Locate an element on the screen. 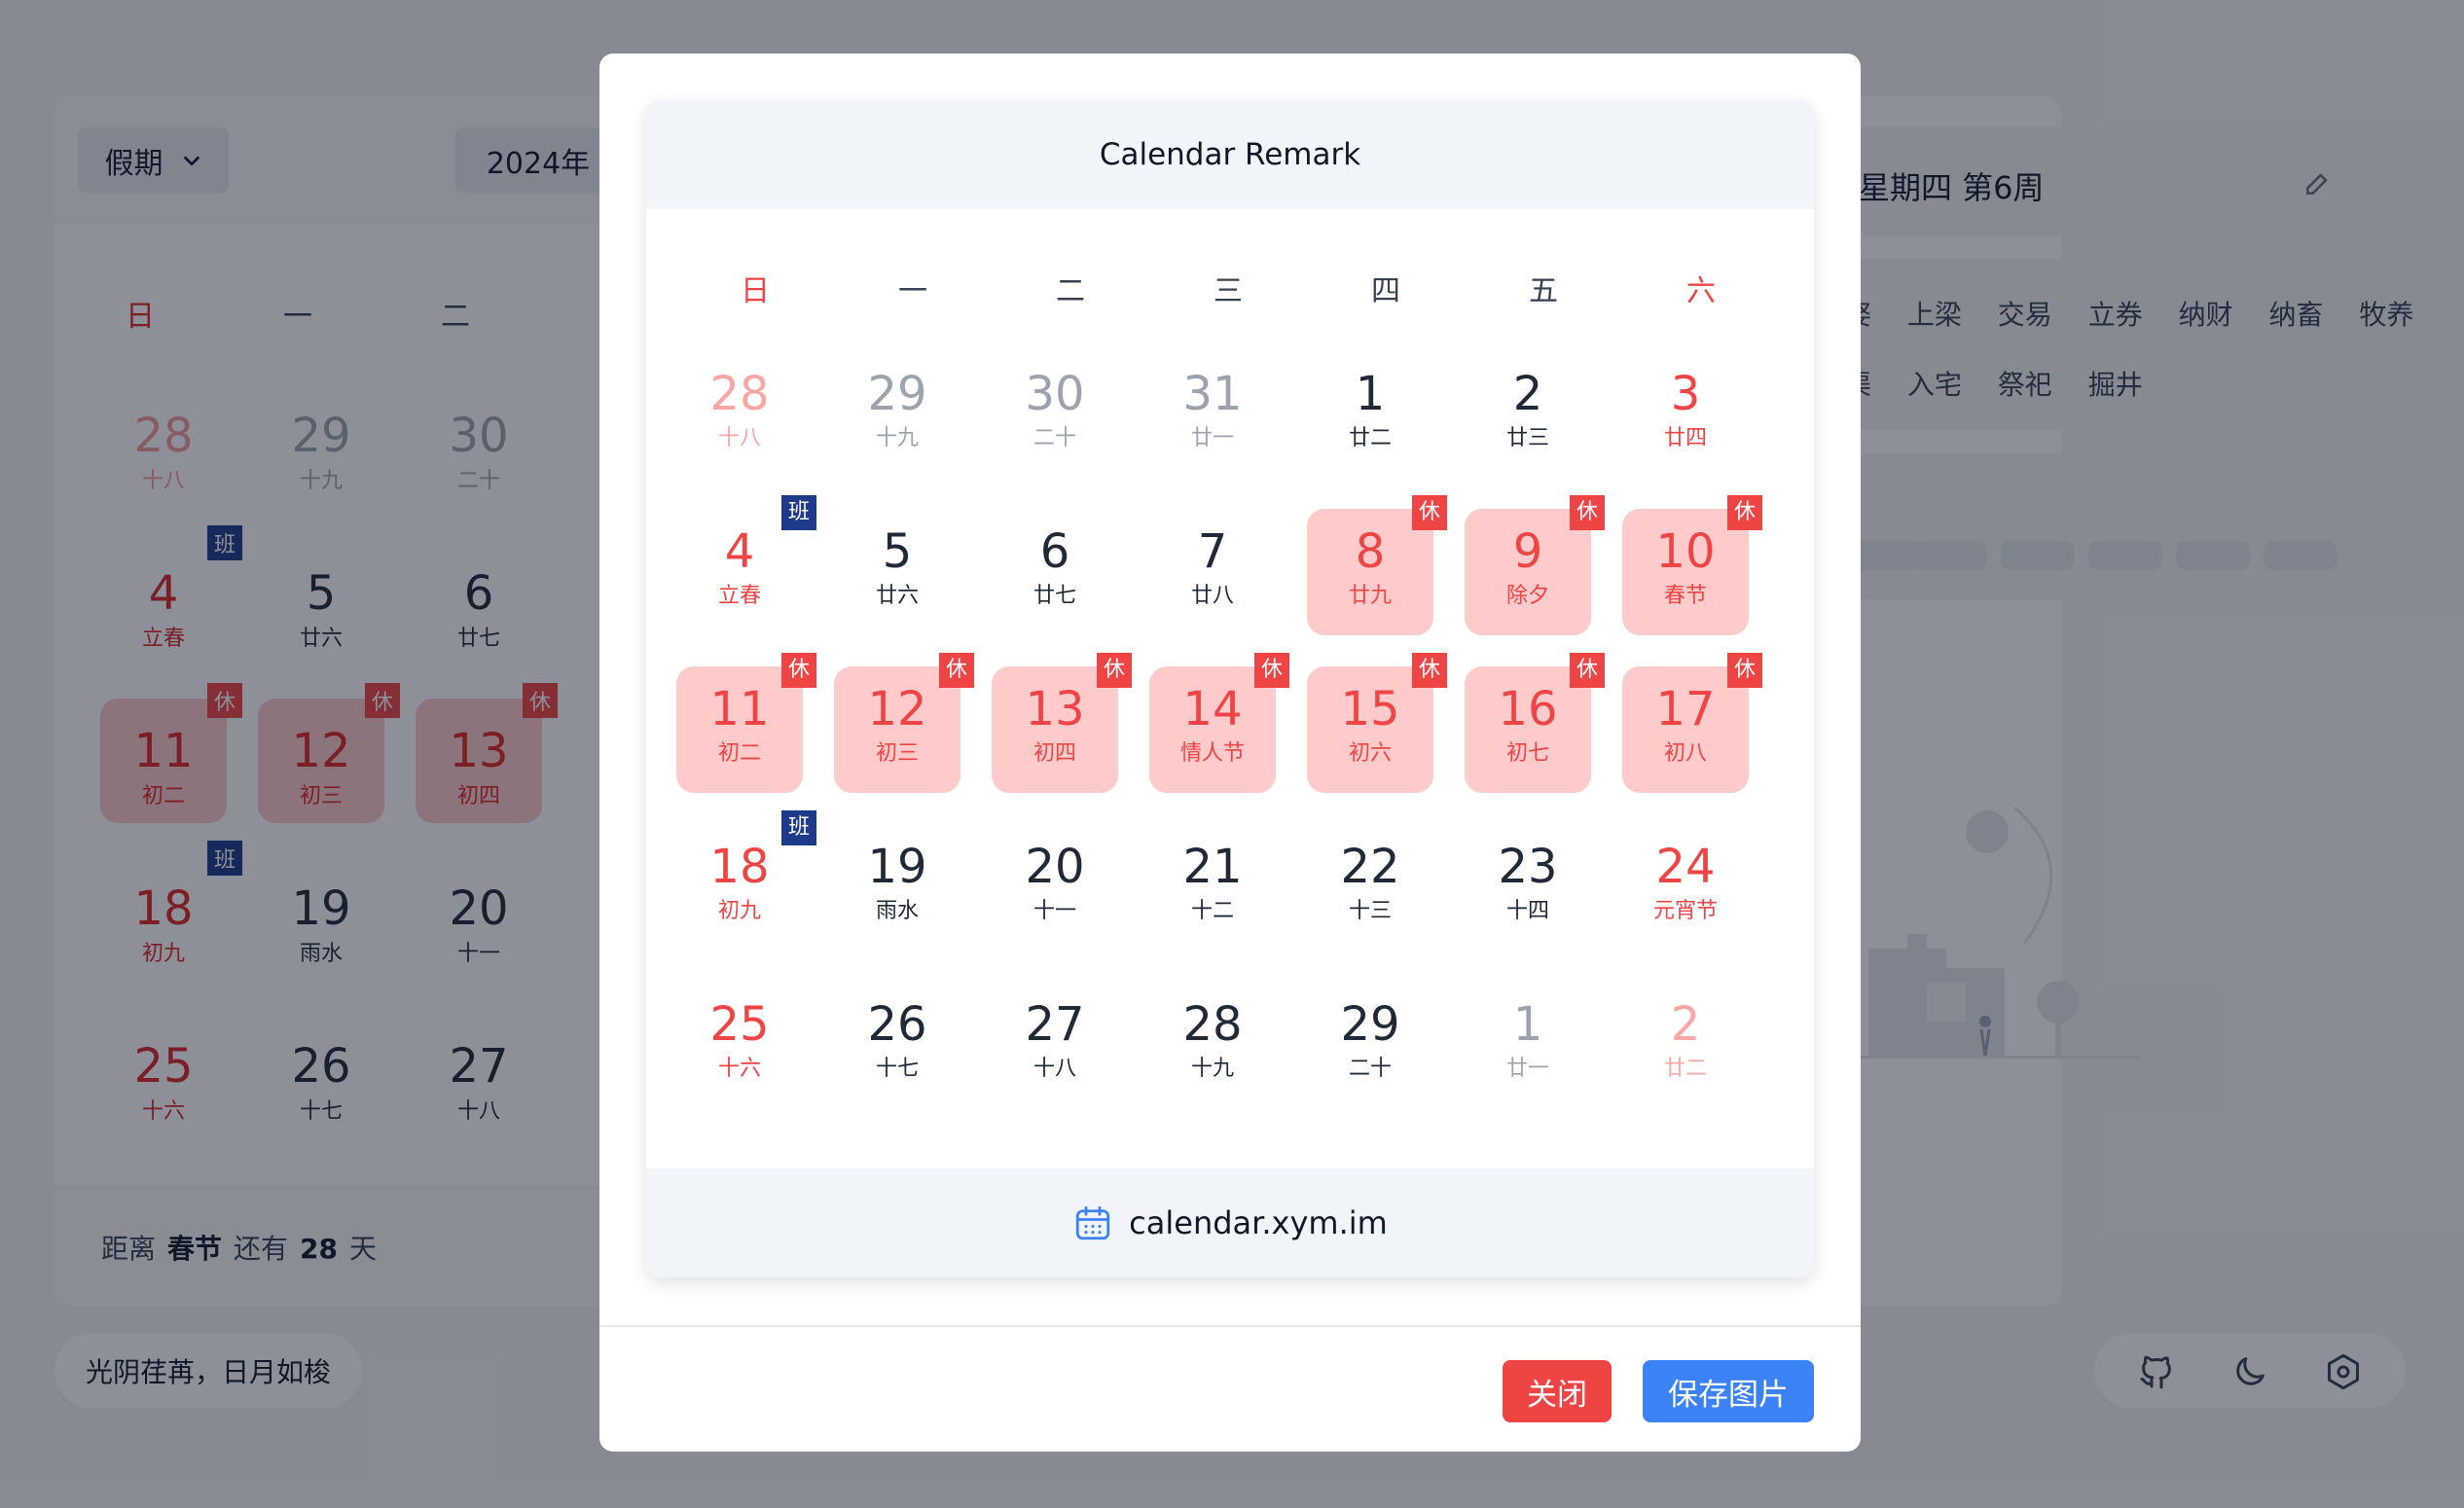 The width and height of the screenshot is (2464, 1508). lunar-label: 春节 is located at coordinates (1685, 596).